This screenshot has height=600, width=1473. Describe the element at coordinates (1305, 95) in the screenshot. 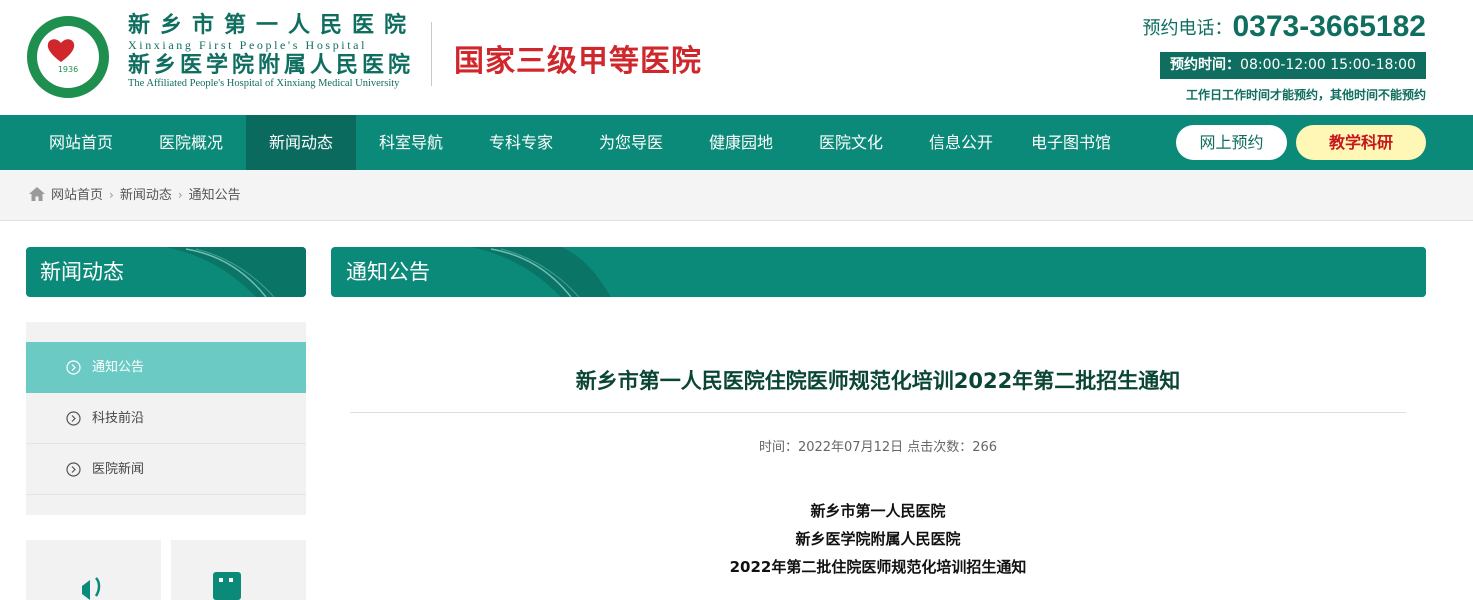

I see `hours-note: 工作日工作时间才能预约，其他时间不能预约` at that location.